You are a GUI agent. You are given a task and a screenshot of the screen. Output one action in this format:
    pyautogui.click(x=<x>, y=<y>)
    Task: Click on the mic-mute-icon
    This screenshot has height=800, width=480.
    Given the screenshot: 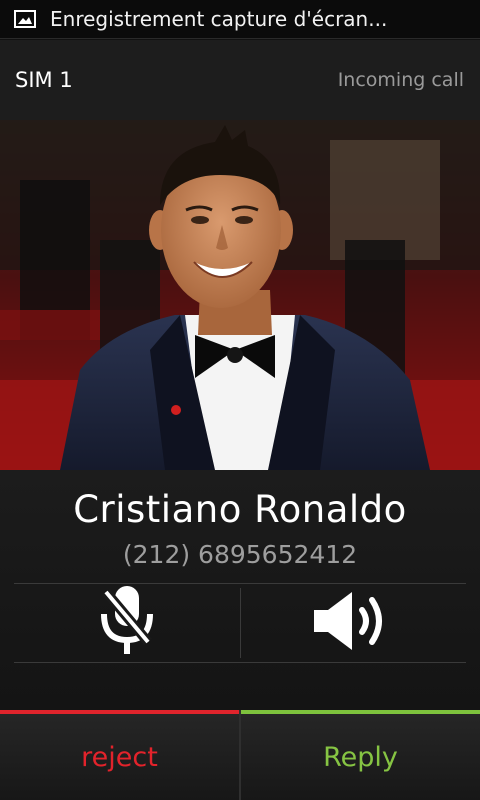 What is the action you would take?
    pyautogui.click(x=127, y=623)
    